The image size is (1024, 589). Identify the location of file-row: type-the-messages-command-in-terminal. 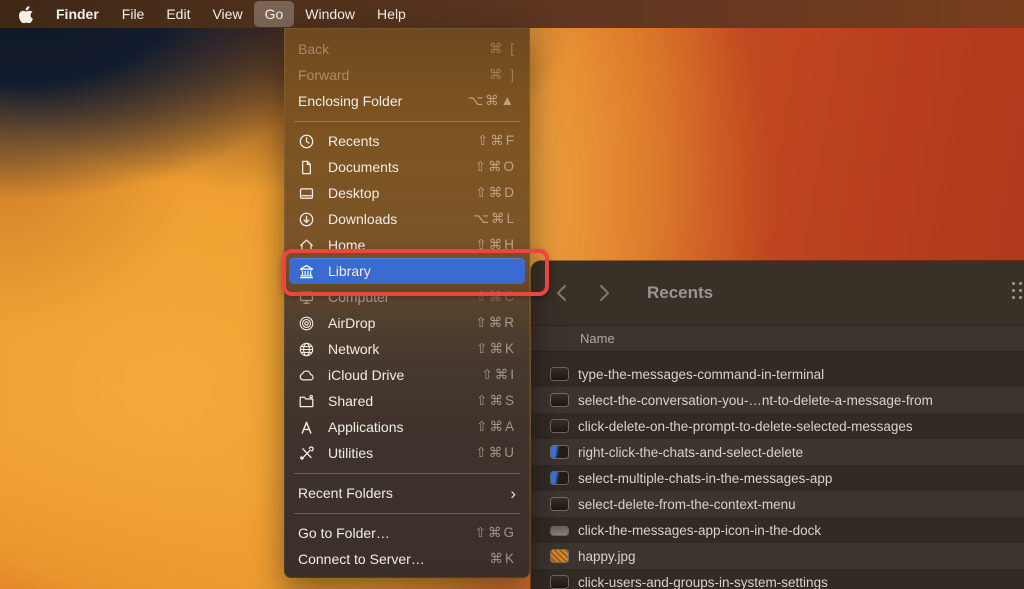
(777, 374).